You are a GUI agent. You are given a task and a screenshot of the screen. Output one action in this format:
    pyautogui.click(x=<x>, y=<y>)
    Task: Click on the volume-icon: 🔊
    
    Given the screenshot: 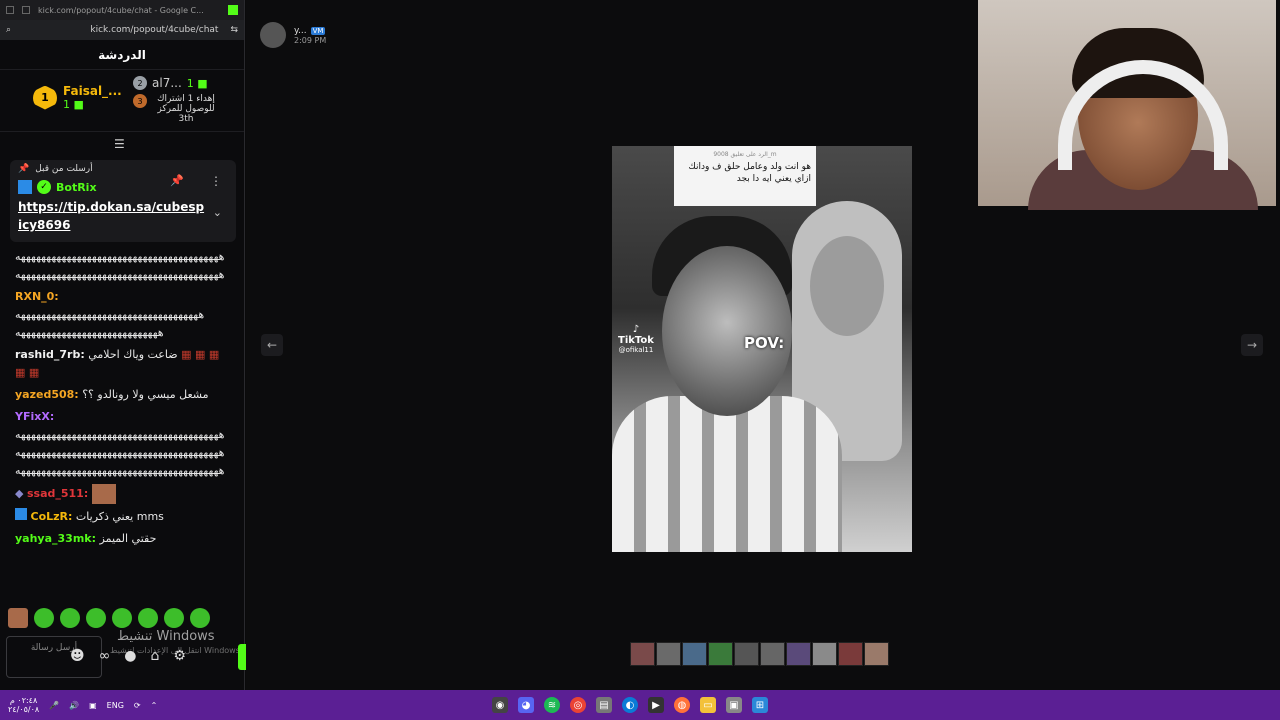 What is the action you would take?
    pyautogui.click(x=74, y=705)
    